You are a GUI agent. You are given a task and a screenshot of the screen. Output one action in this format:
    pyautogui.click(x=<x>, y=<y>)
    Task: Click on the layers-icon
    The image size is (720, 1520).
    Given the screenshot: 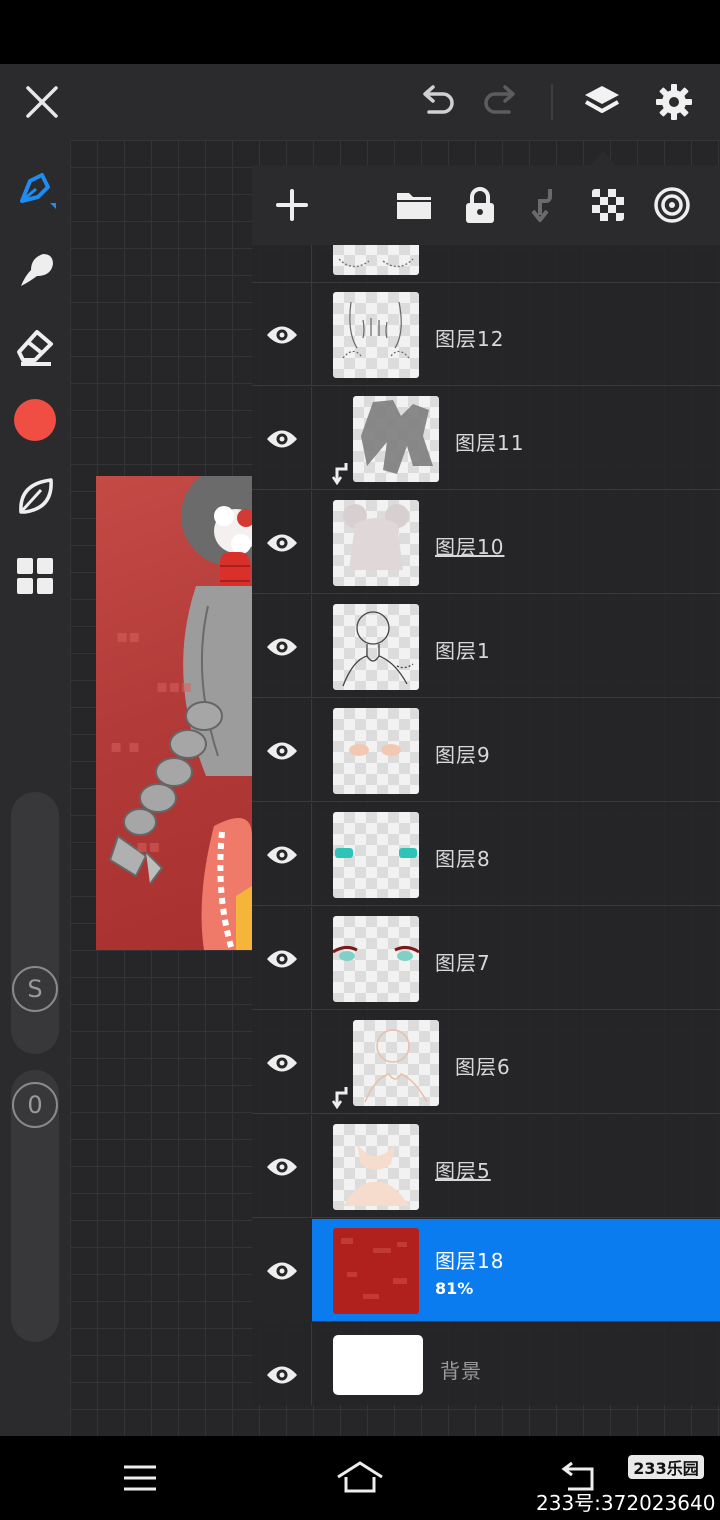 What is the action you would take?
    pyautogui.click(x=602, y=99)
    